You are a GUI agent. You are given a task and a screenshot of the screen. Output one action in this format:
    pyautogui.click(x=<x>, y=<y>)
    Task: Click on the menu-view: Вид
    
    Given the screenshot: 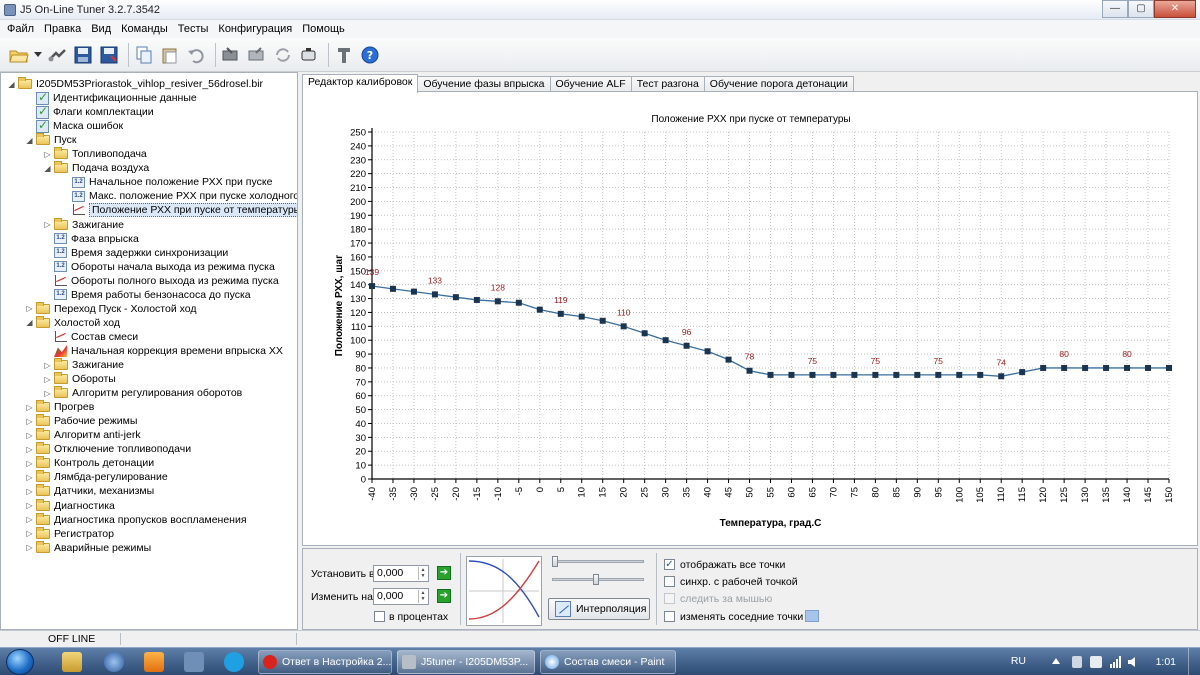 What is the action you would take?
    pyautogui.click(x=101, y=29)
    